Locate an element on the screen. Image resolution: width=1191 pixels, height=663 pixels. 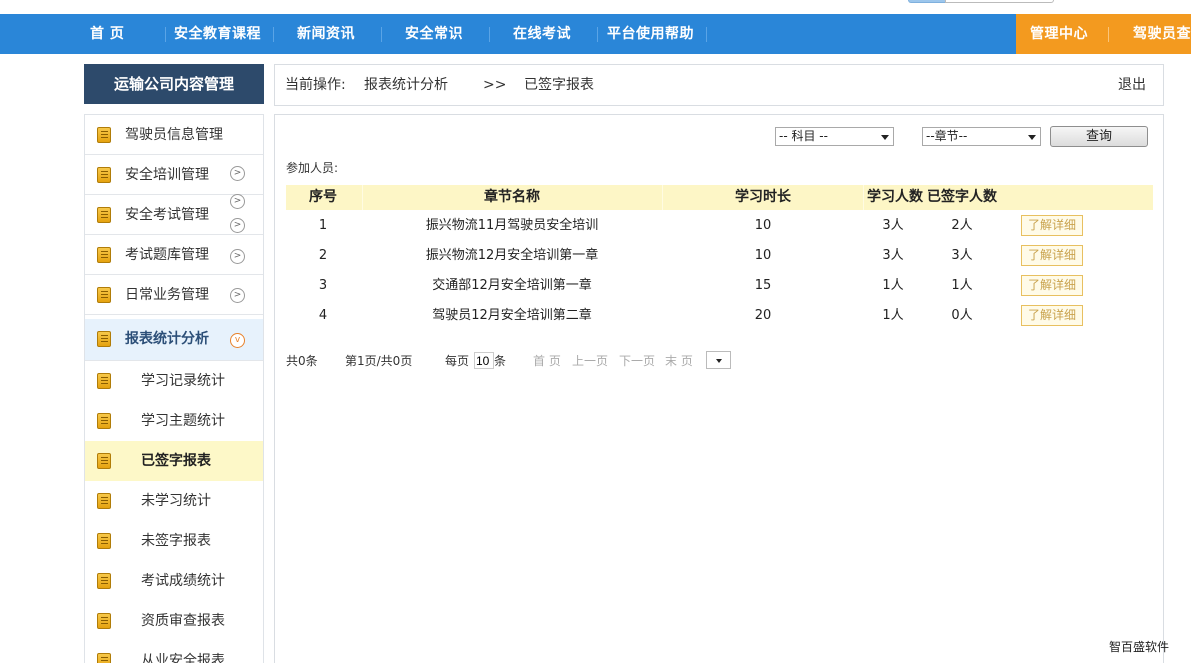
table-header: 序号 章节名称 学习时长 学习人数 已签字人数 is located at coordinates (719, 197).